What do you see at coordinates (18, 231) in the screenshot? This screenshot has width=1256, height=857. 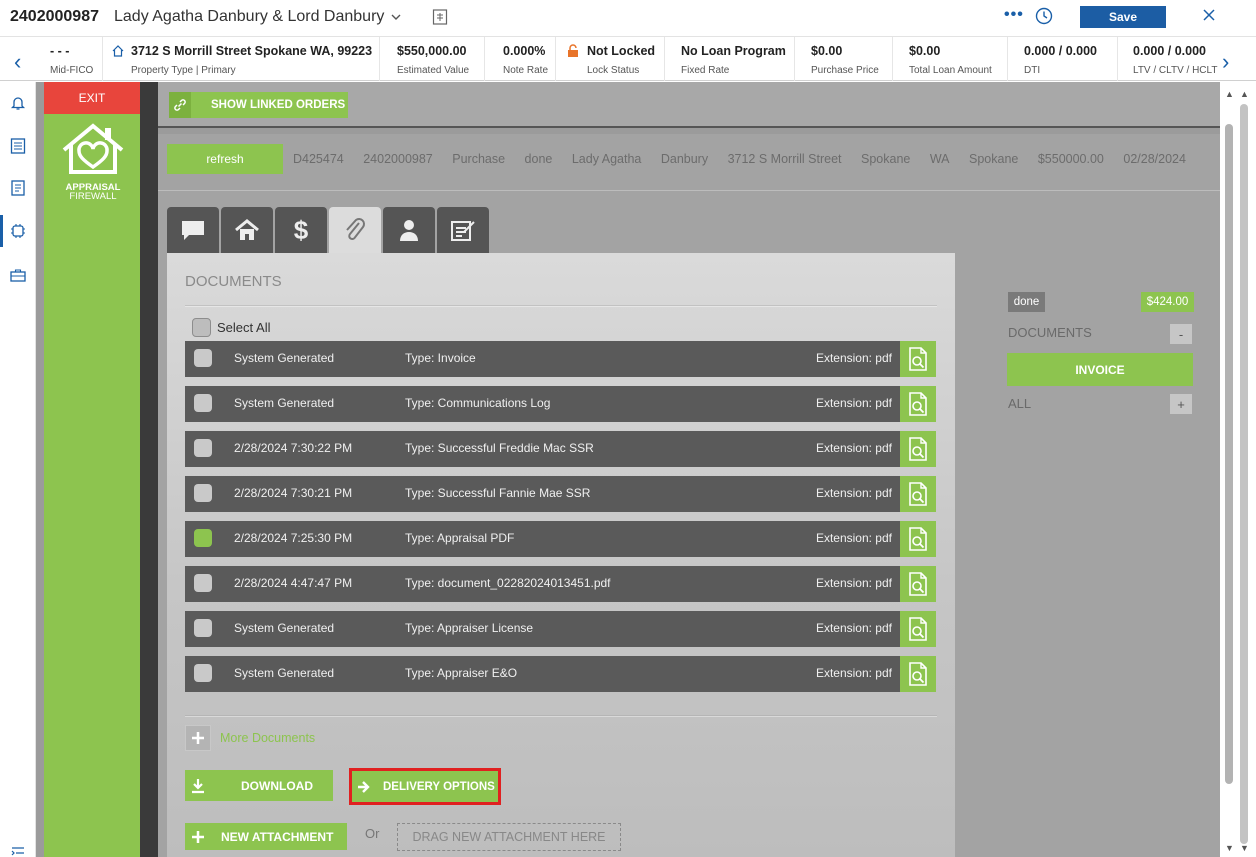 I see `chip-icon` at bounding box center [18, 231].